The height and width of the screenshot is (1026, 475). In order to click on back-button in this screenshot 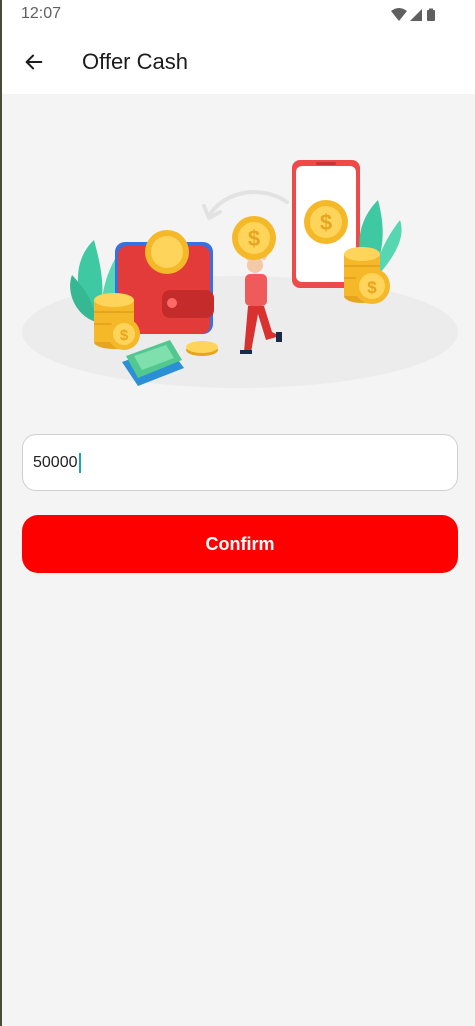, I will do `click(34, 62)`.